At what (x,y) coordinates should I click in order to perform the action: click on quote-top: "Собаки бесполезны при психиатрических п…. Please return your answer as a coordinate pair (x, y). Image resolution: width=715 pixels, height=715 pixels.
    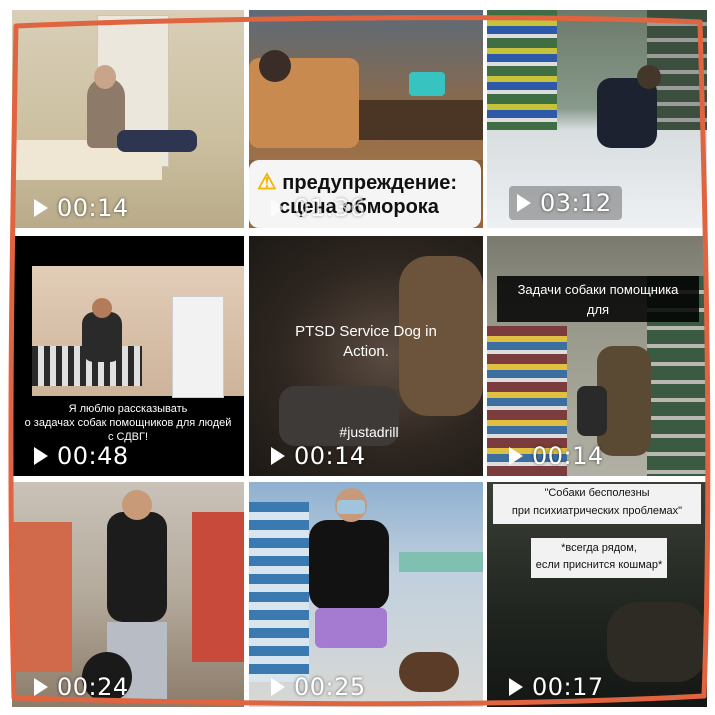
    Looking at the image, I should click on (597, 502).